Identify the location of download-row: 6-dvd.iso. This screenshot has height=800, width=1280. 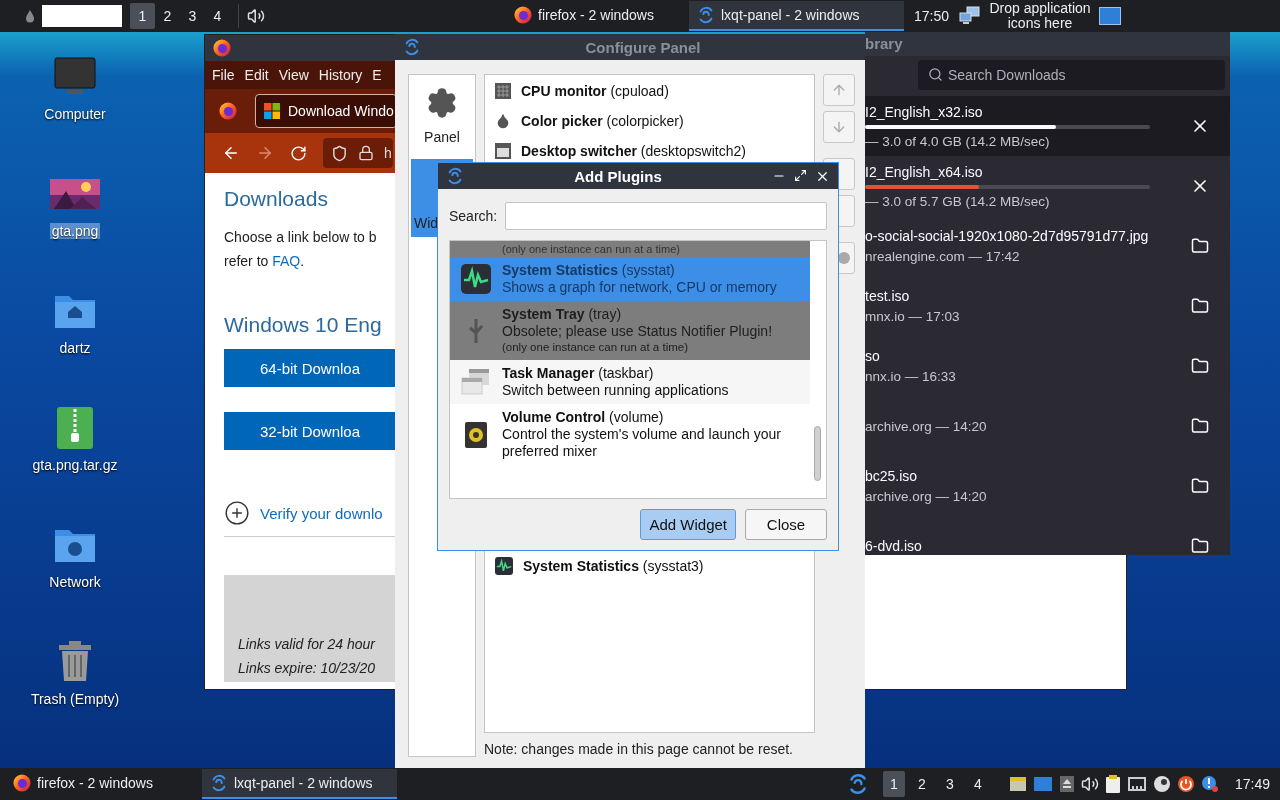
(1047, 535).